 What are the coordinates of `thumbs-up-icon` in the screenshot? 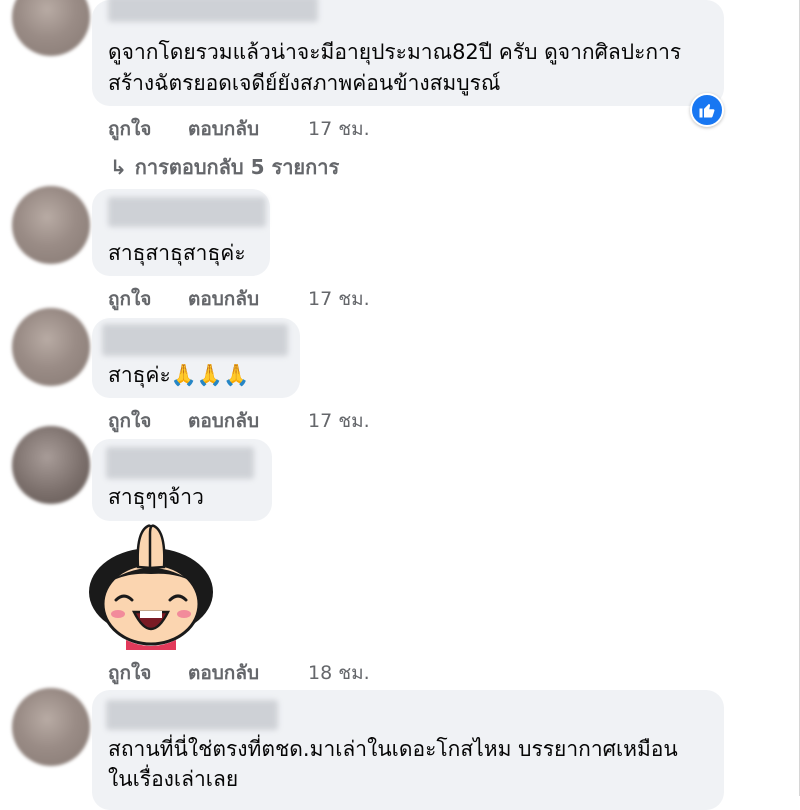 It's located at (707, 111).